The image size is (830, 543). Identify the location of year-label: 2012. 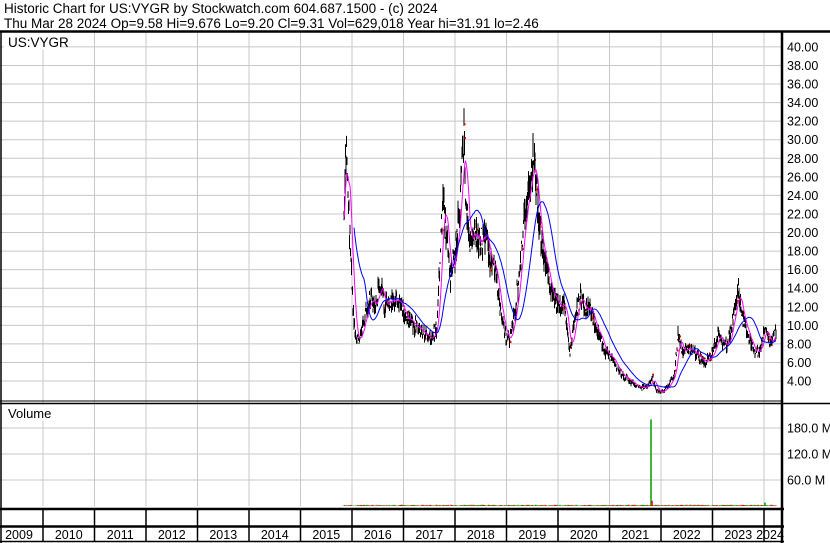
(172, 535).